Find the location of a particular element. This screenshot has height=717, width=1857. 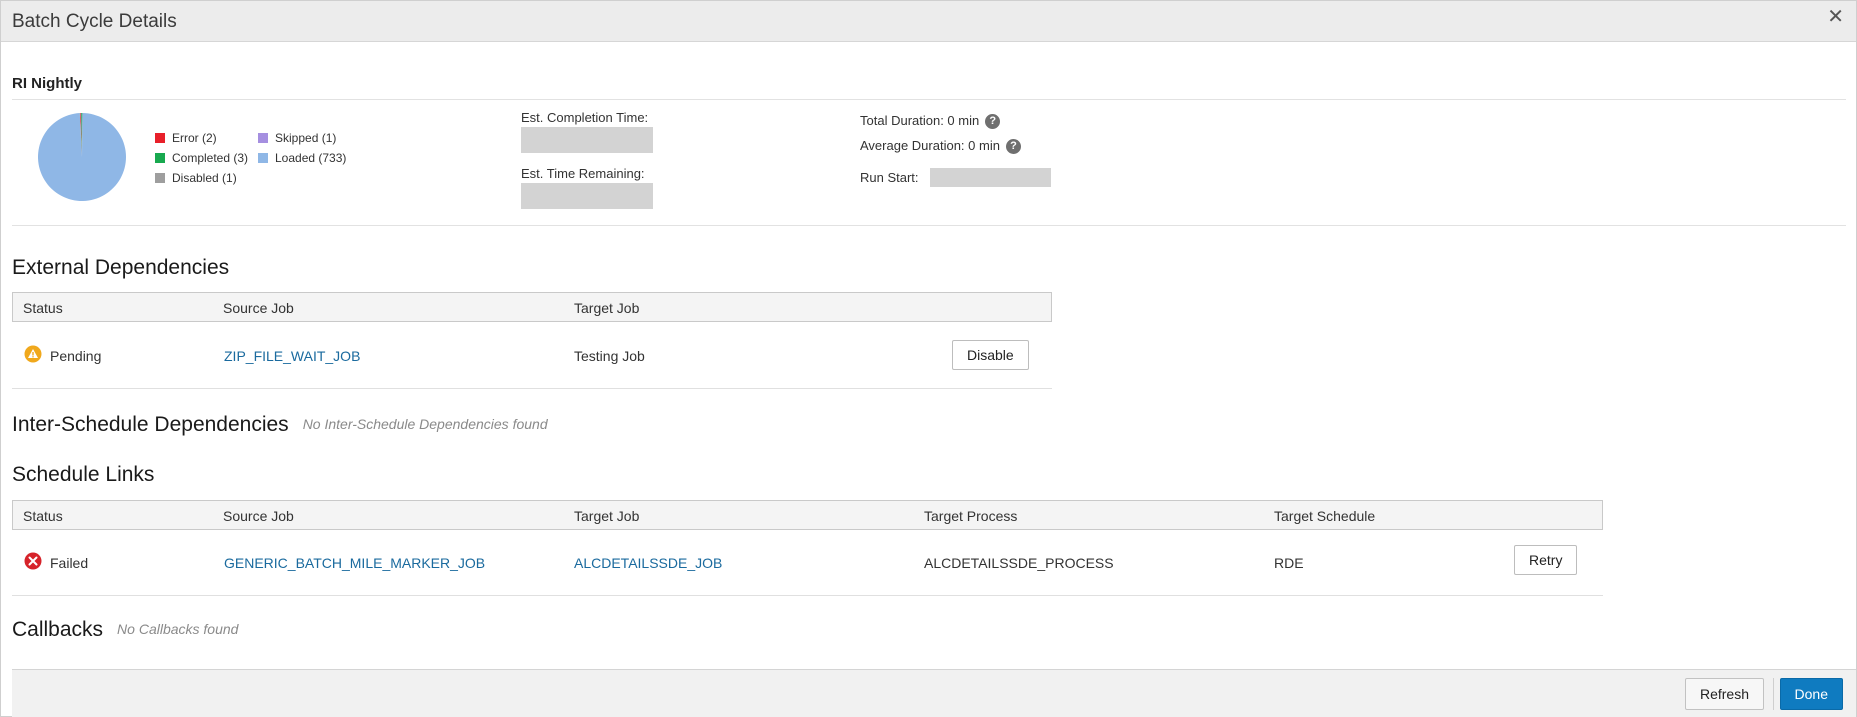

status-text: Failed is located at coordinates (69, 563).